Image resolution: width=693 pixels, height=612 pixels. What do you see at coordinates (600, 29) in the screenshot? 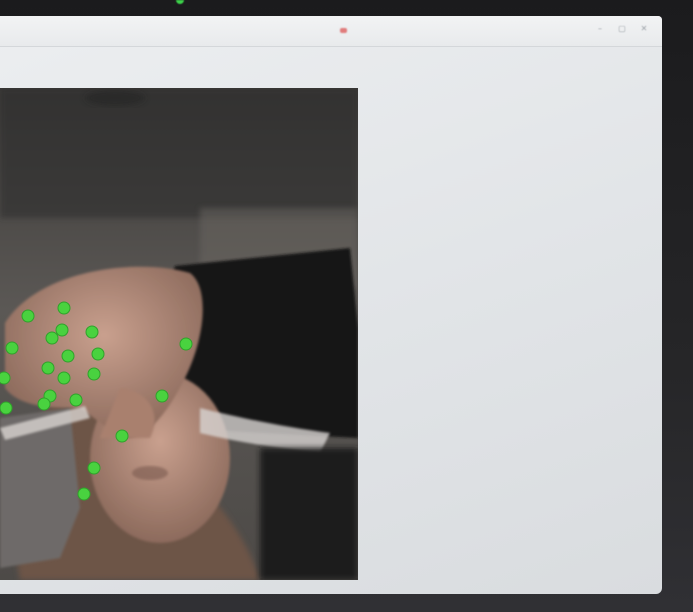
I see `minimize-button: –` at bounding box center [600, 29].